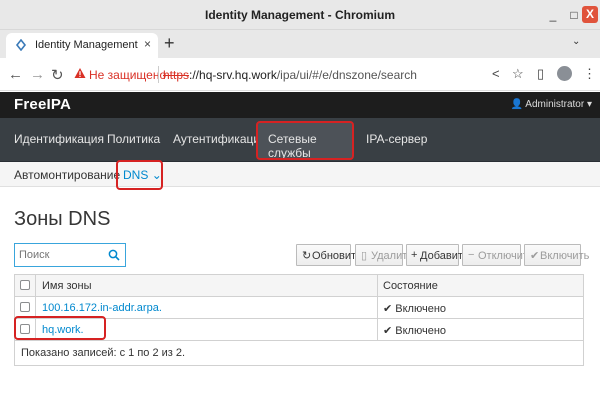 The image size is (600, 394). Describe the element at coordinates (37, 74) in the screenshot. I see `forward-arrow-icon: →` at that location.